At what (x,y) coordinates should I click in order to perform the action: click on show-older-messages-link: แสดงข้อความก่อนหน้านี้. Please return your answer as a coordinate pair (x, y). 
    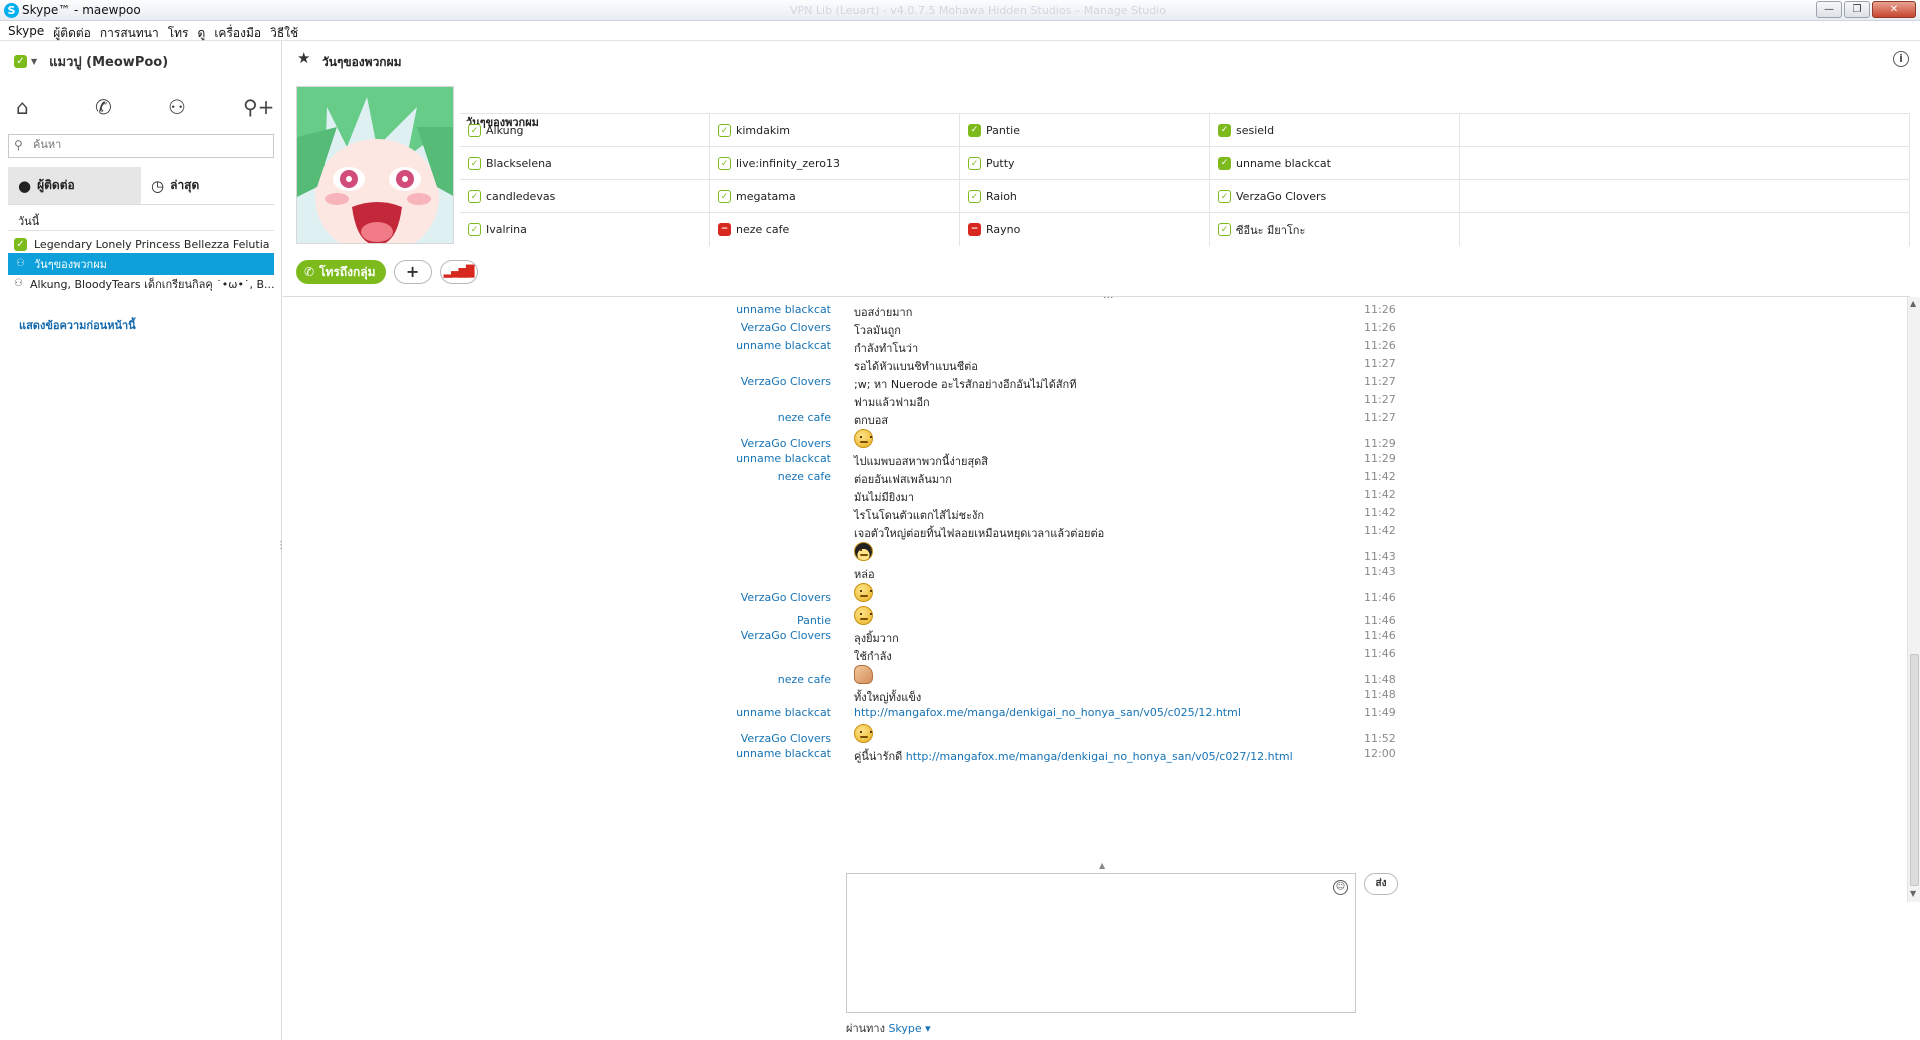
    Looking at the image, I should click on (77, 325).